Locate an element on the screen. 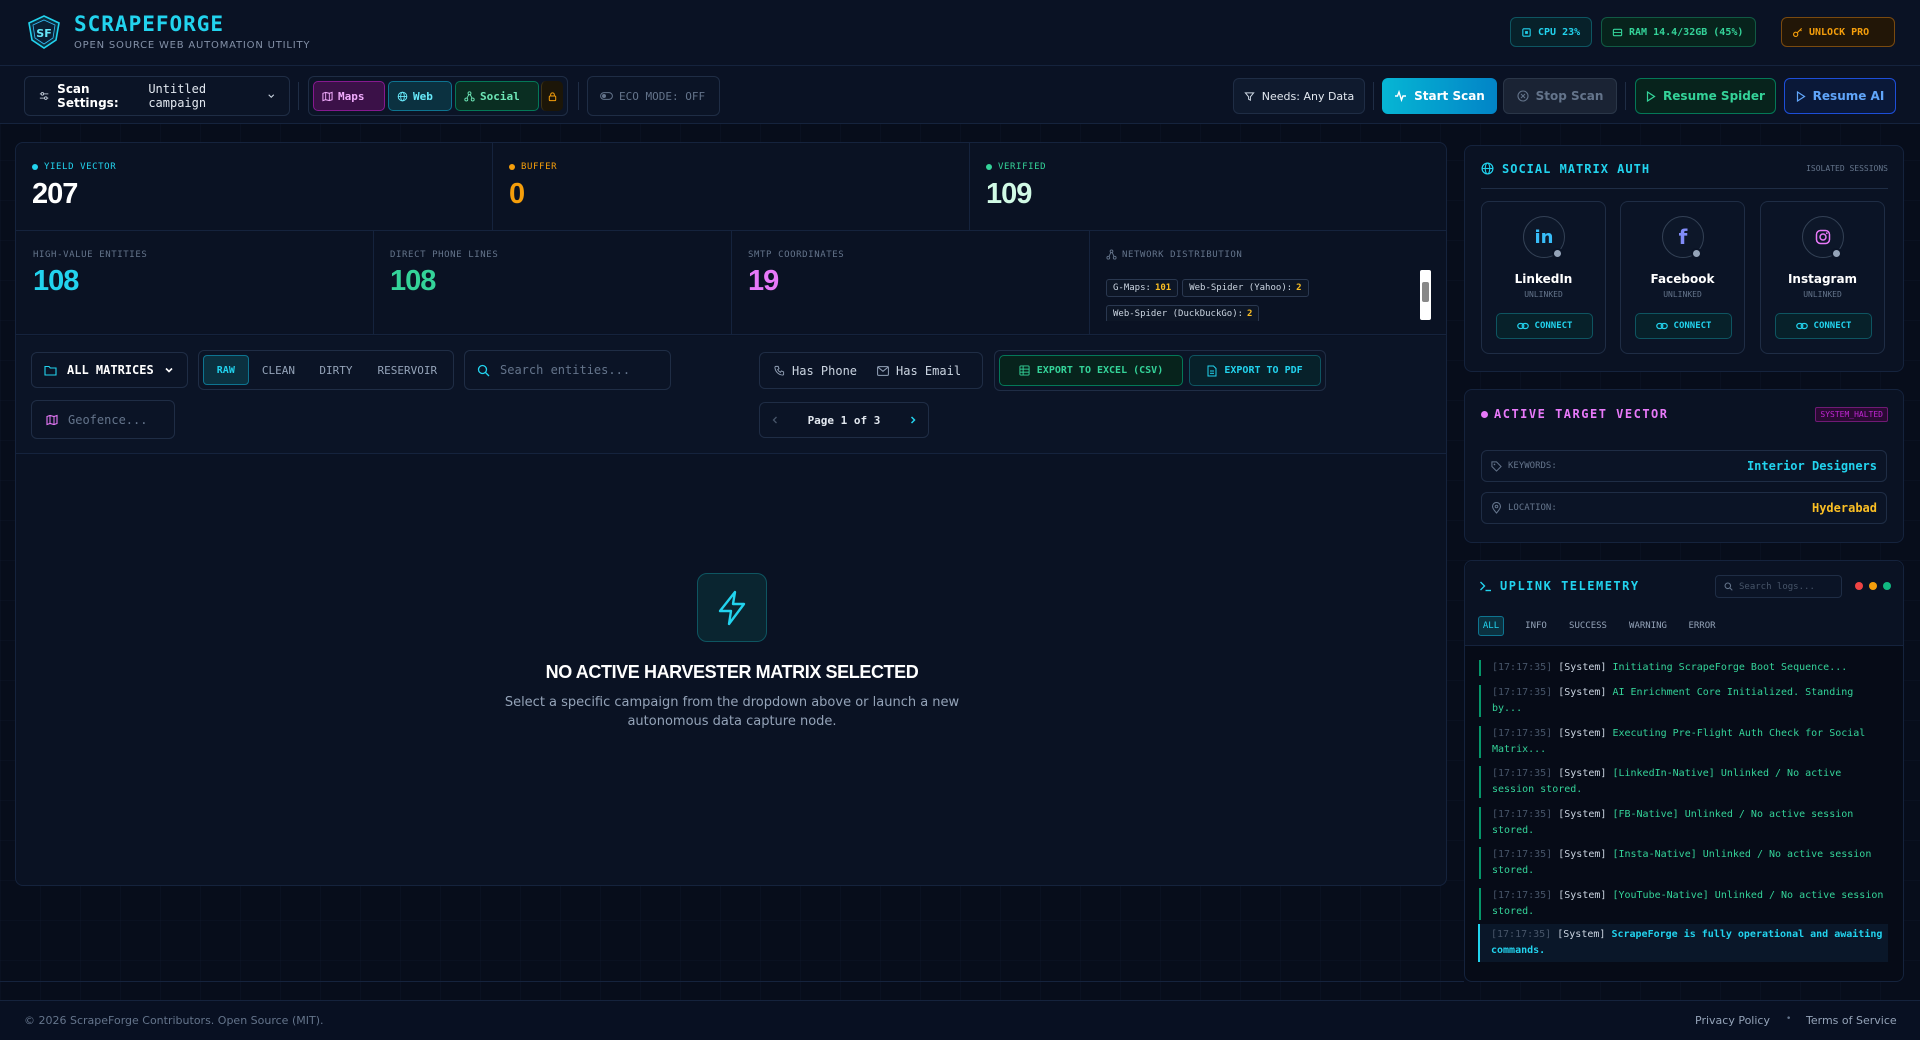 The width and height of the screenshot is (1920, 1040). network-chip-count: 101 is located at coordinates (1163, 288).